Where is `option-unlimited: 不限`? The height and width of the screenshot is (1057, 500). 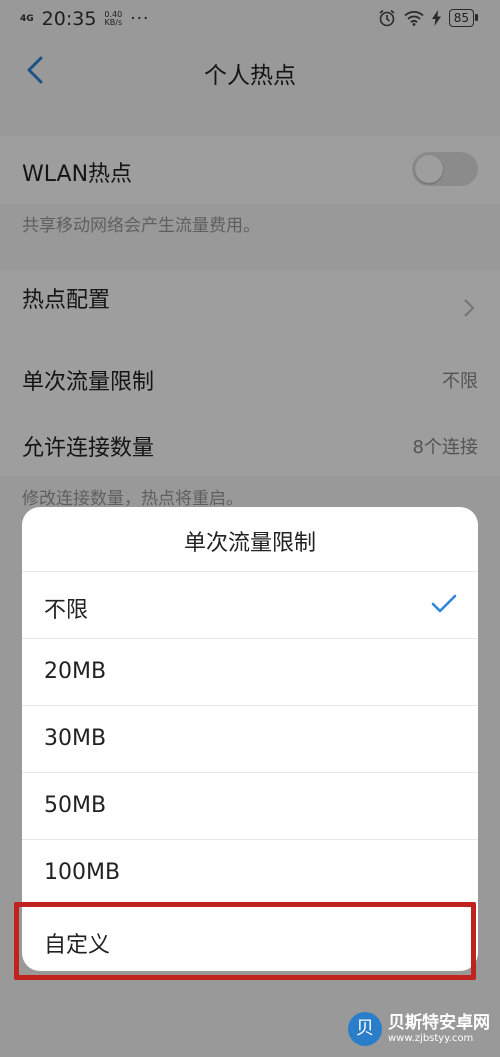 option-unlimited: 不限 is located at coordinates (250, 605).